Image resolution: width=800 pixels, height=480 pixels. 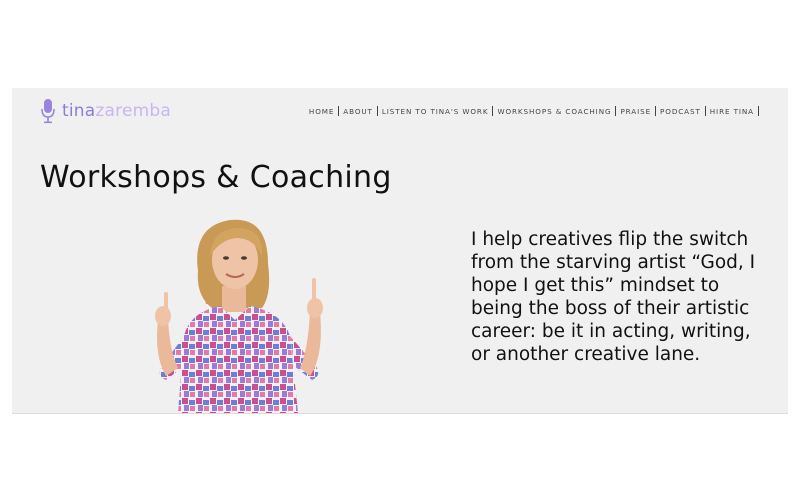 I want to click on logo-text-last: zaremba, so click(x=133, y=111).